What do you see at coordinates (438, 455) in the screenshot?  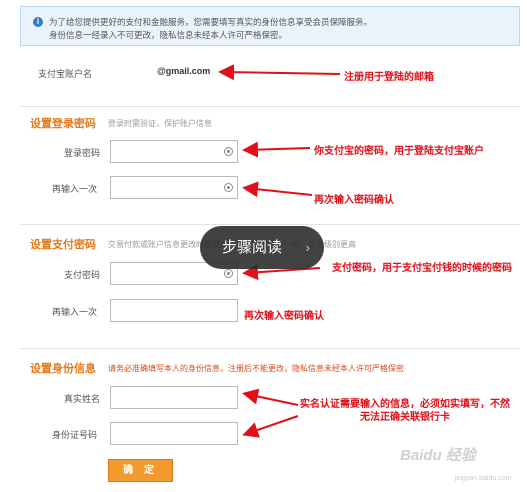 I see `baidu-watermark-logo: Baidu 经验` at bounding box center [438, 455].